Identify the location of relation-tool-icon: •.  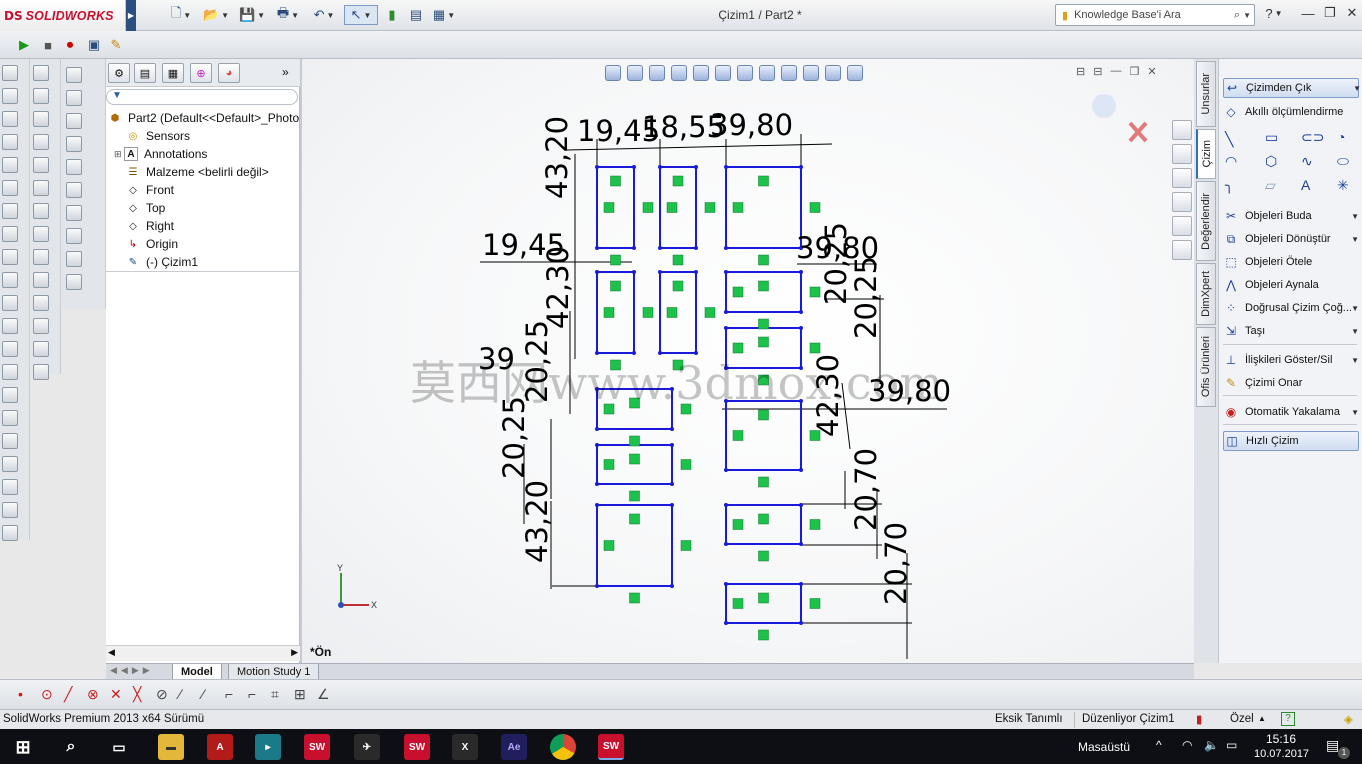
(20, 694).